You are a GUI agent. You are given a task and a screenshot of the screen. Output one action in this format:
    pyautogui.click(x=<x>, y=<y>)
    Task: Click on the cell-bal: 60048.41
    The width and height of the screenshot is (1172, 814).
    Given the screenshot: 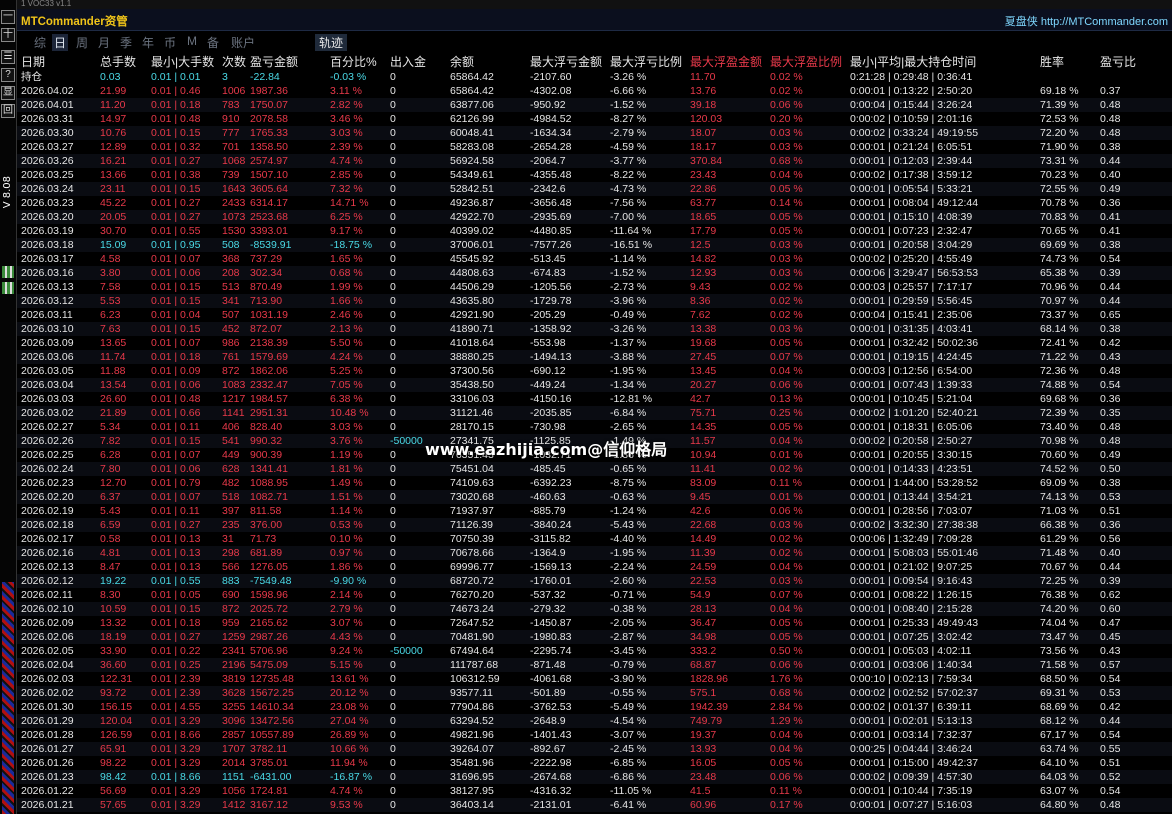 What is the action you would take?
    pyautogui.click(x=472, y=133)
    